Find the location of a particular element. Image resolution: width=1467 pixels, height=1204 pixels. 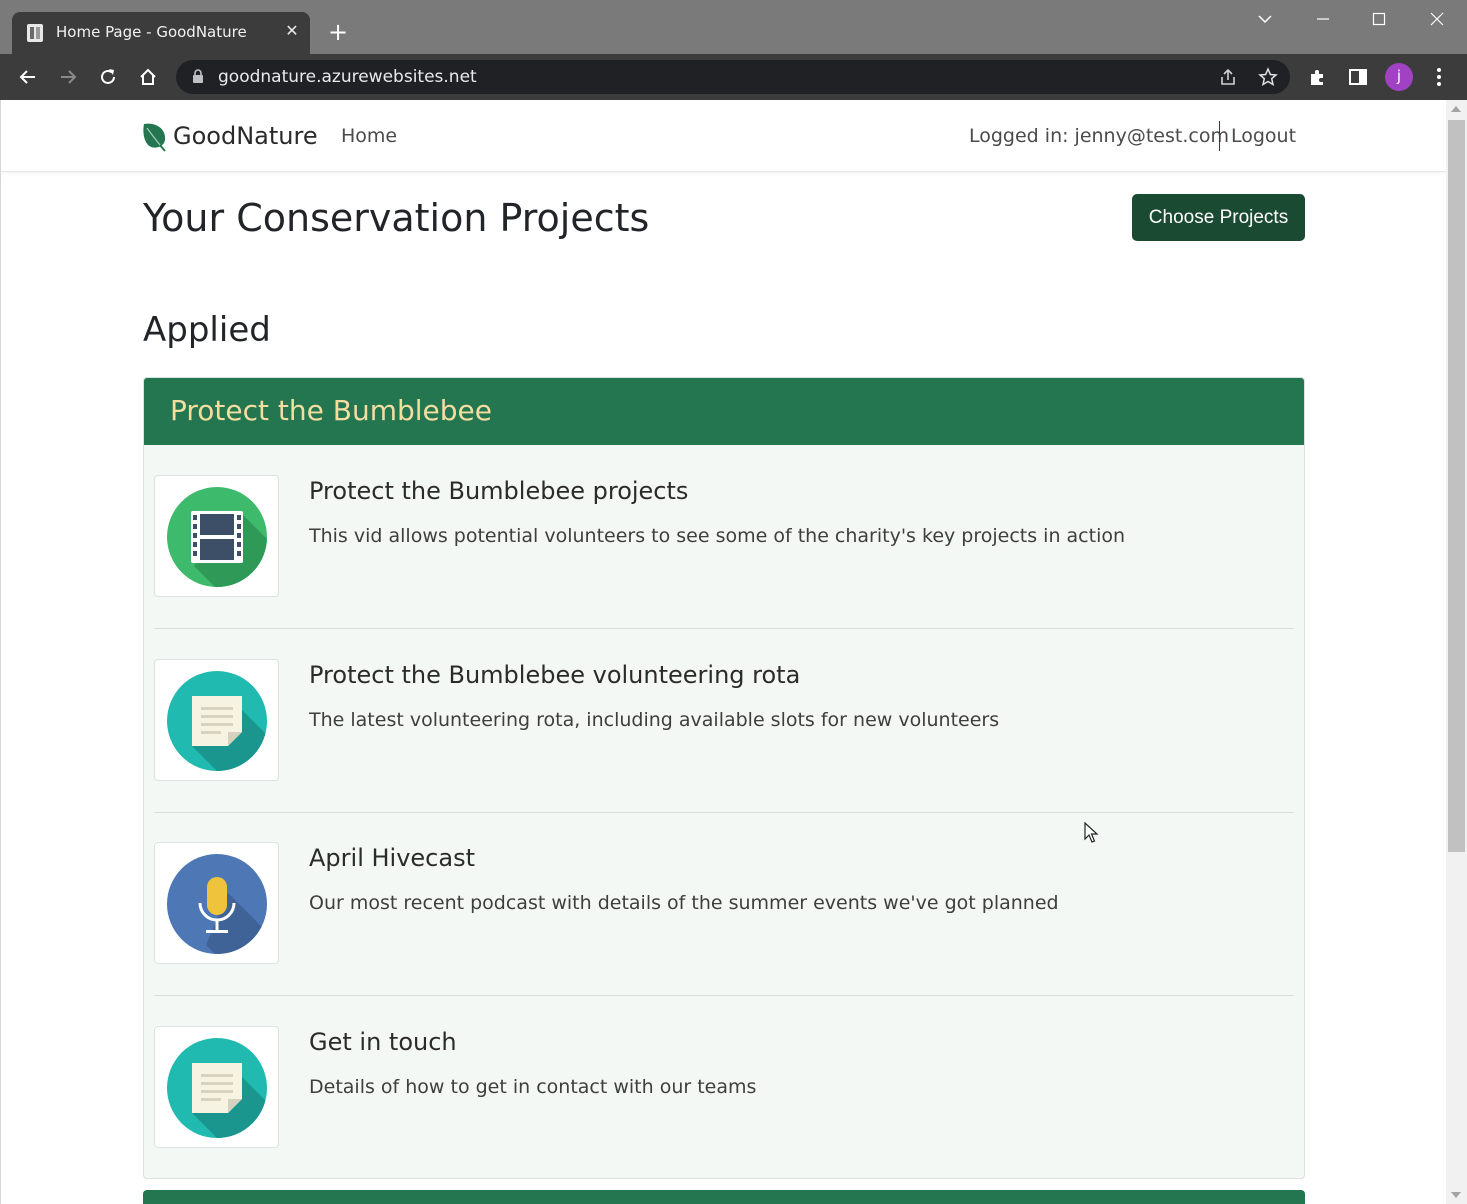

video-icon is located at coordinates (217, 537).